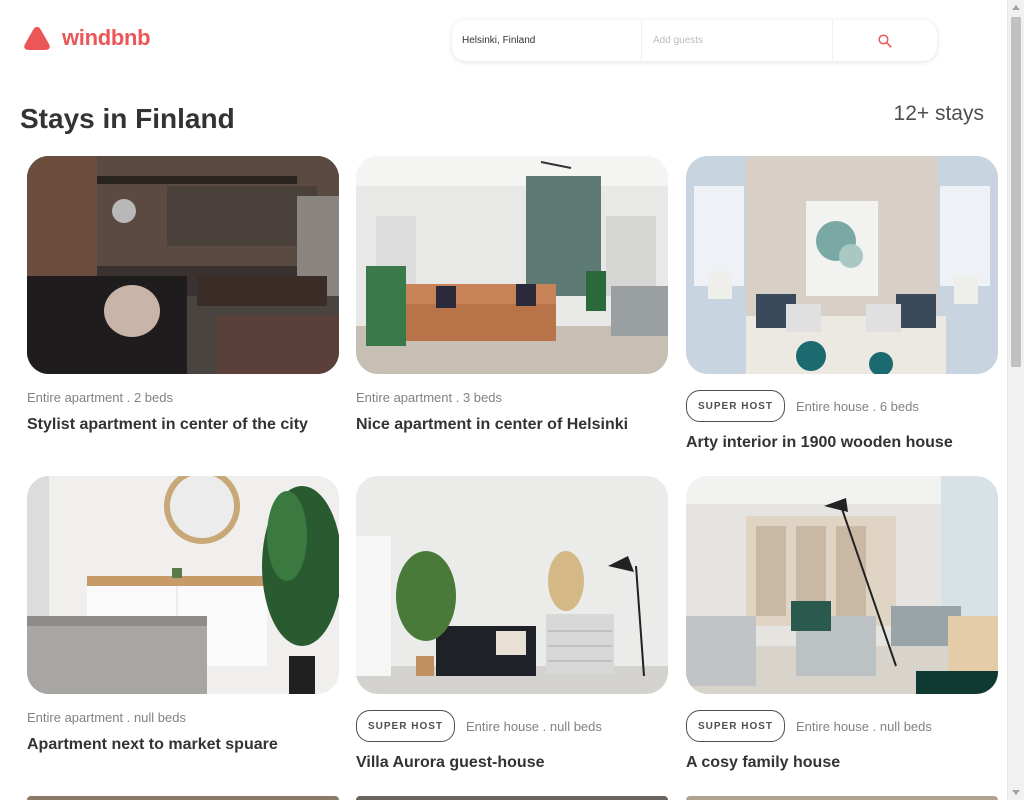  I want to click on stay-kind: Entire apartment . null beds, so click(106, 717).